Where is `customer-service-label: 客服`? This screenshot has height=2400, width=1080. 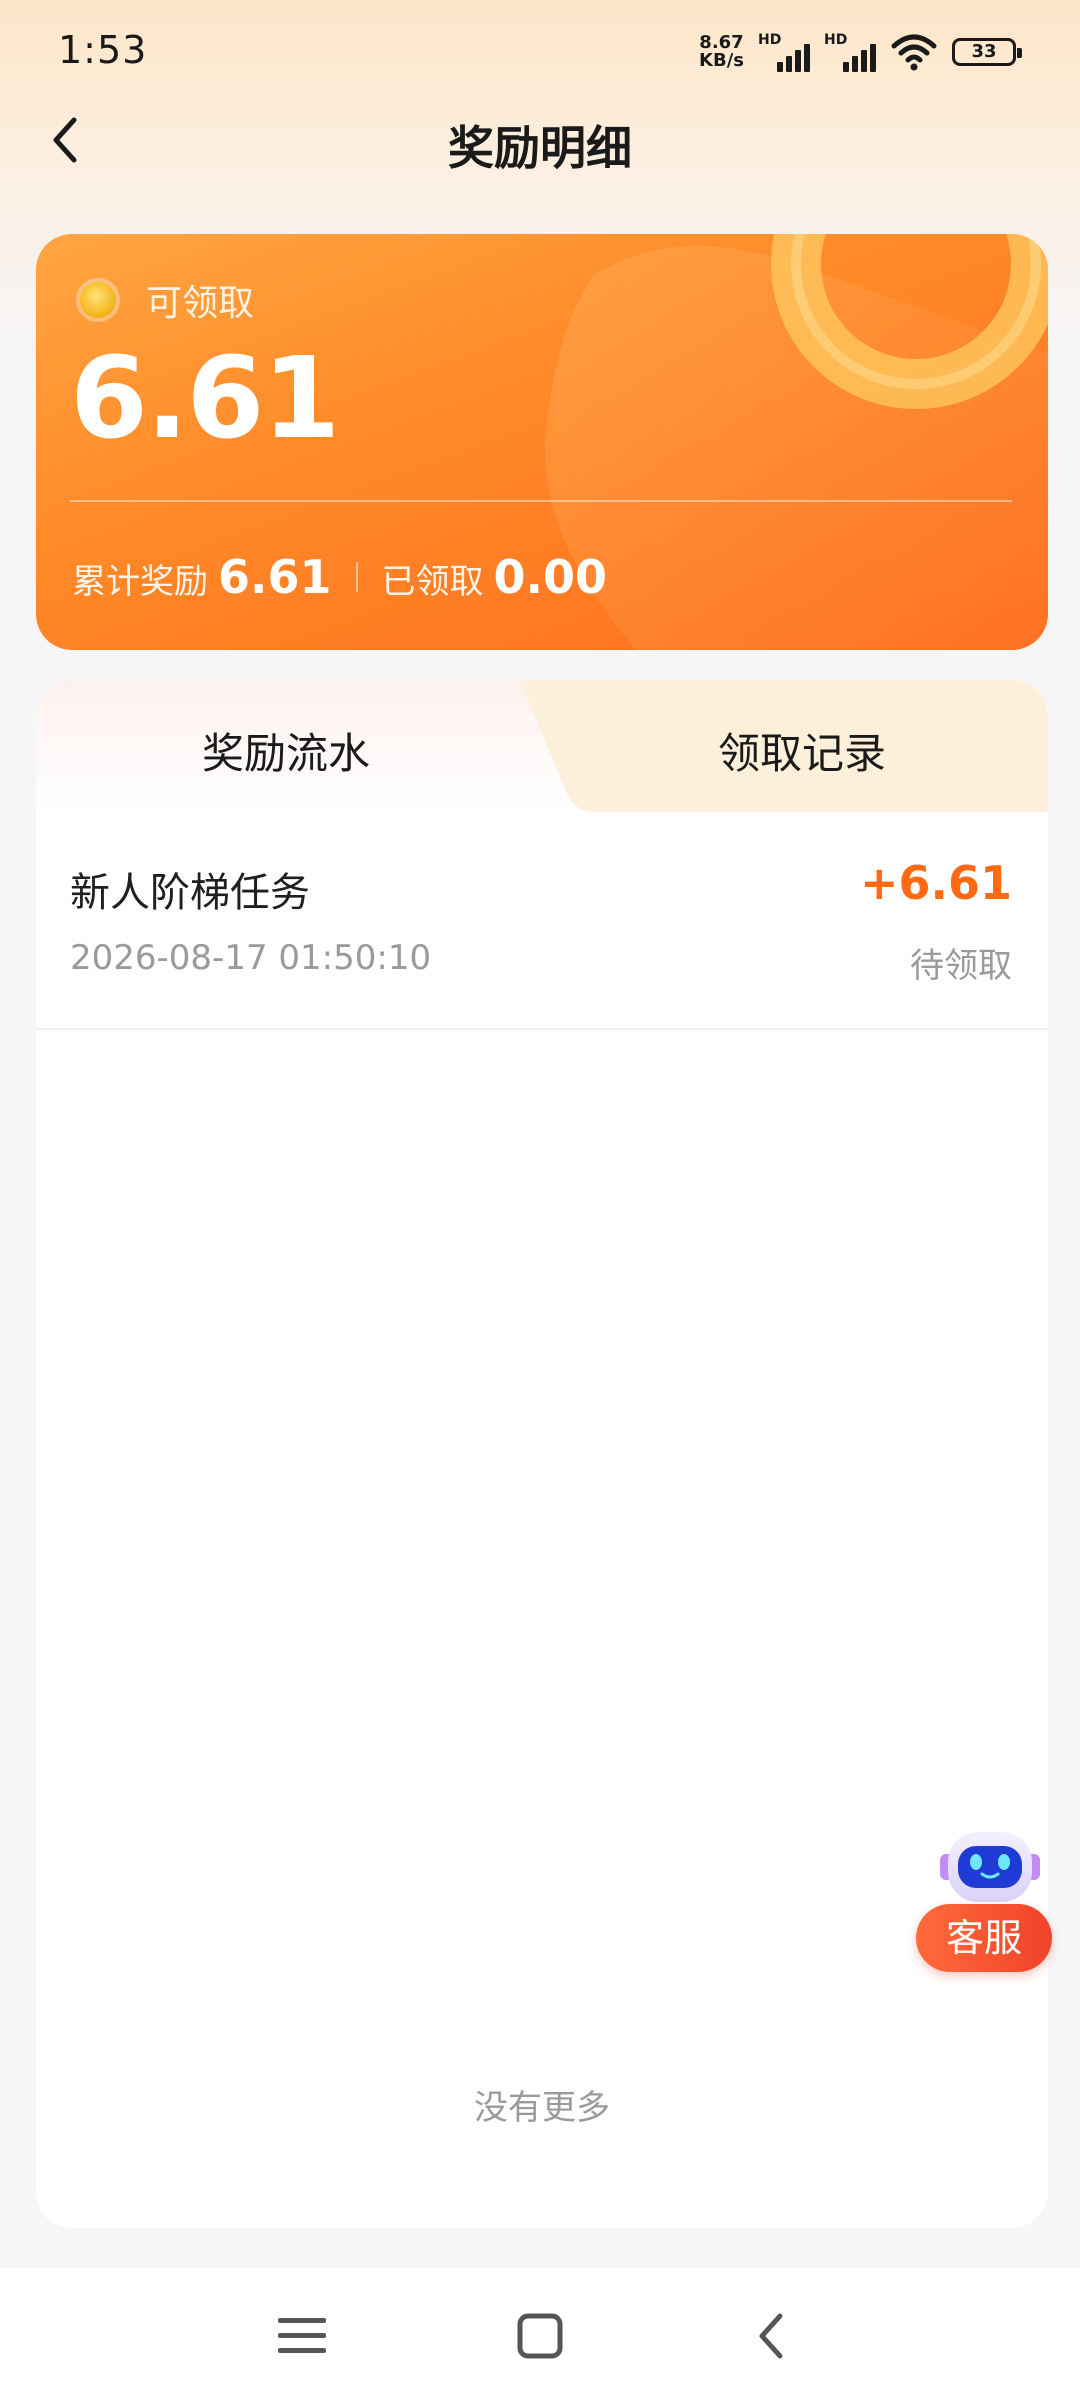
customer-service-label: 客服 is located at coordinates (984, 1938).